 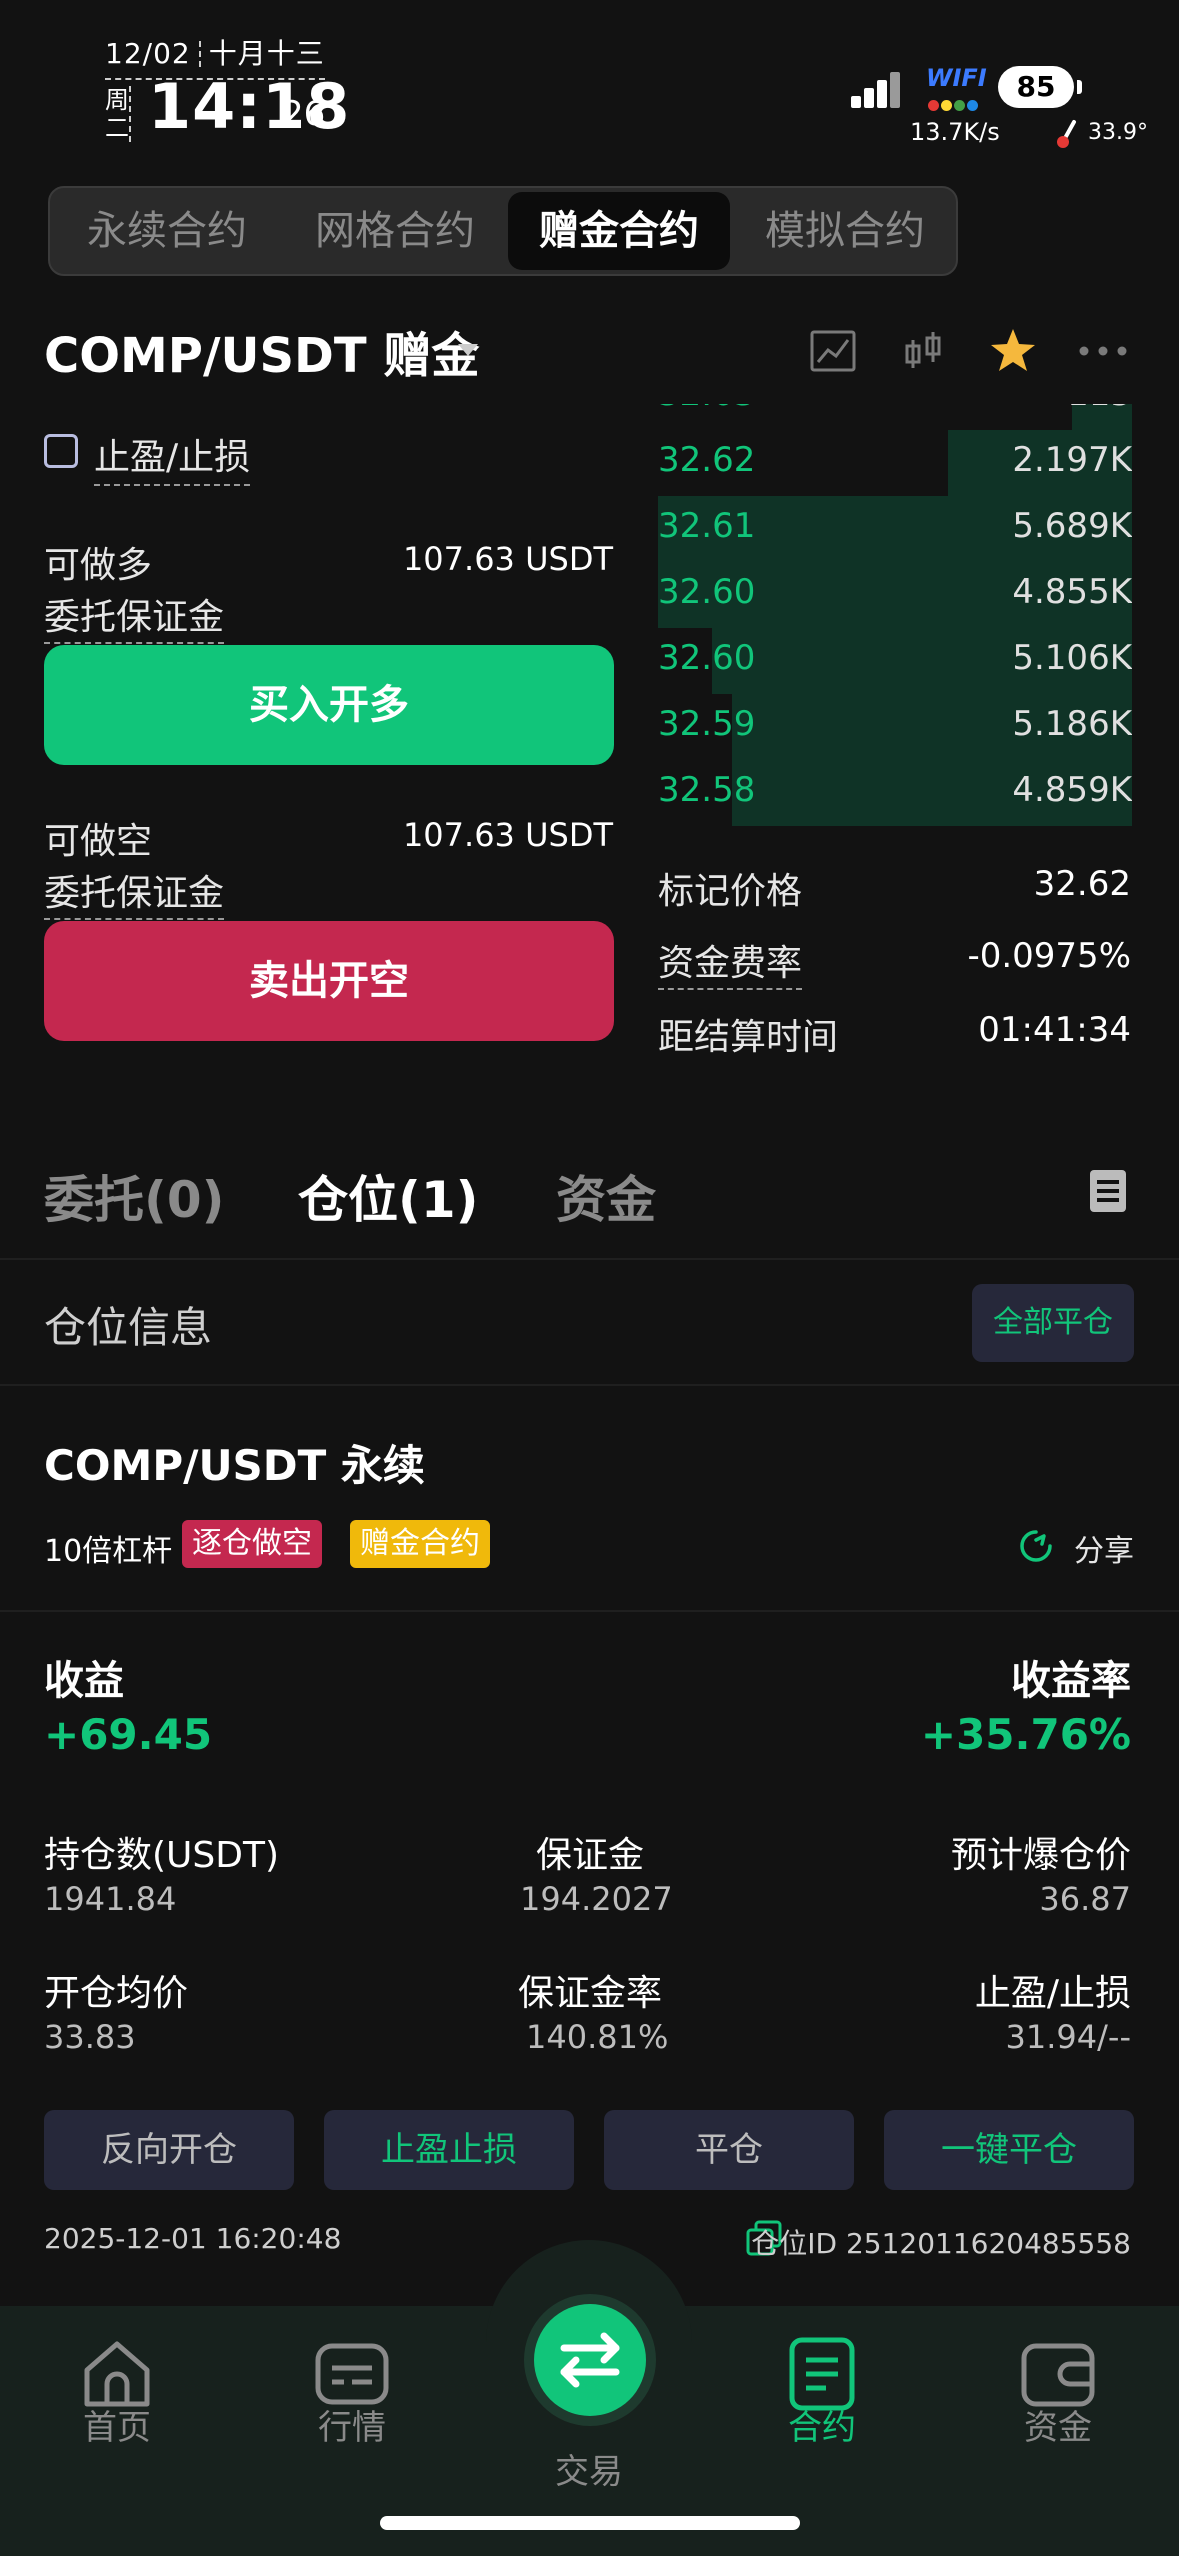 What do you see at coordinates (1013, 351) in the screenshot?
I see `star-icon` at bounding box center [1013, 351].